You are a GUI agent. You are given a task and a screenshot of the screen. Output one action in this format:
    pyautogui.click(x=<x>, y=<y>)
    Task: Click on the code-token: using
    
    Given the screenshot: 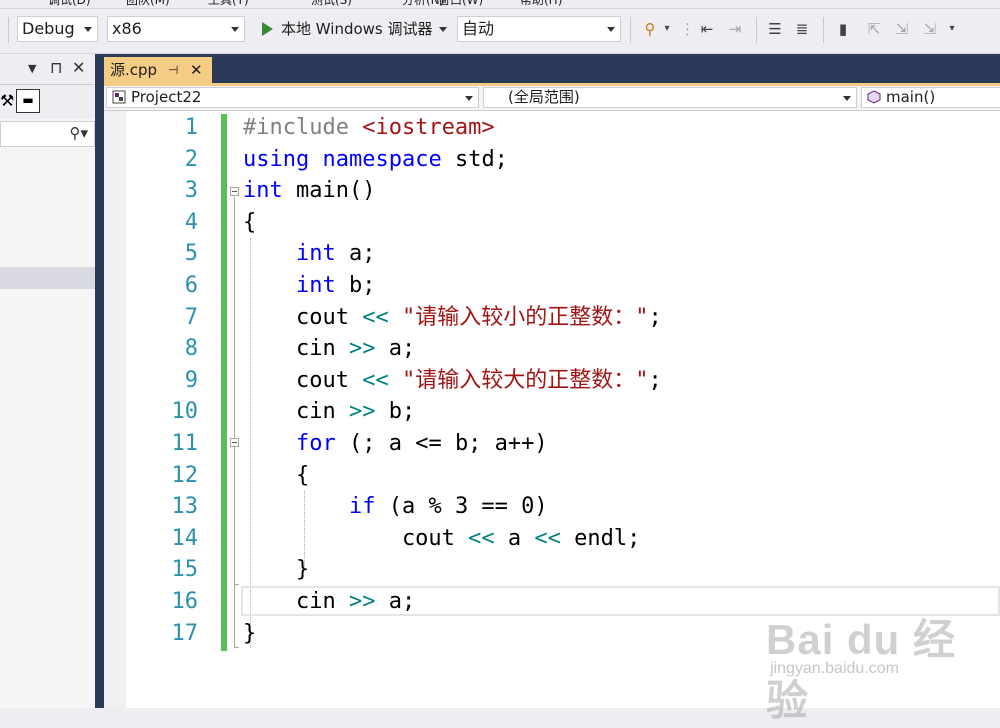 What is the action you would take?
    pyautogui.click(x=276, y=159)
    